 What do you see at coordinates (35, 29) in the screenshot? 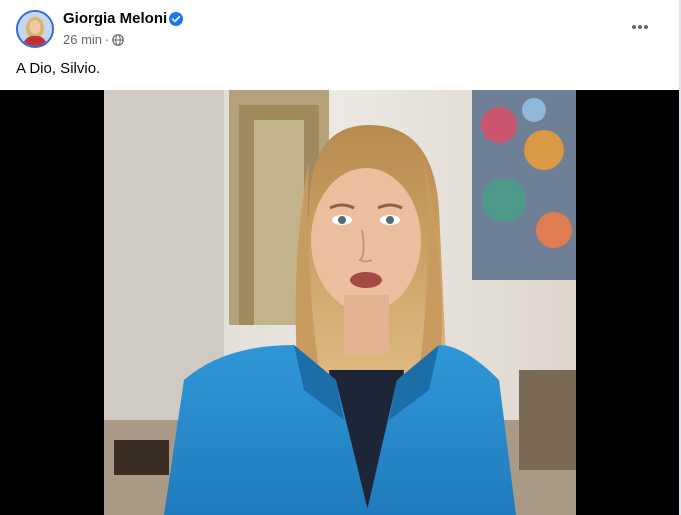
I see `author-avatar` at bounding box center [35, 29].